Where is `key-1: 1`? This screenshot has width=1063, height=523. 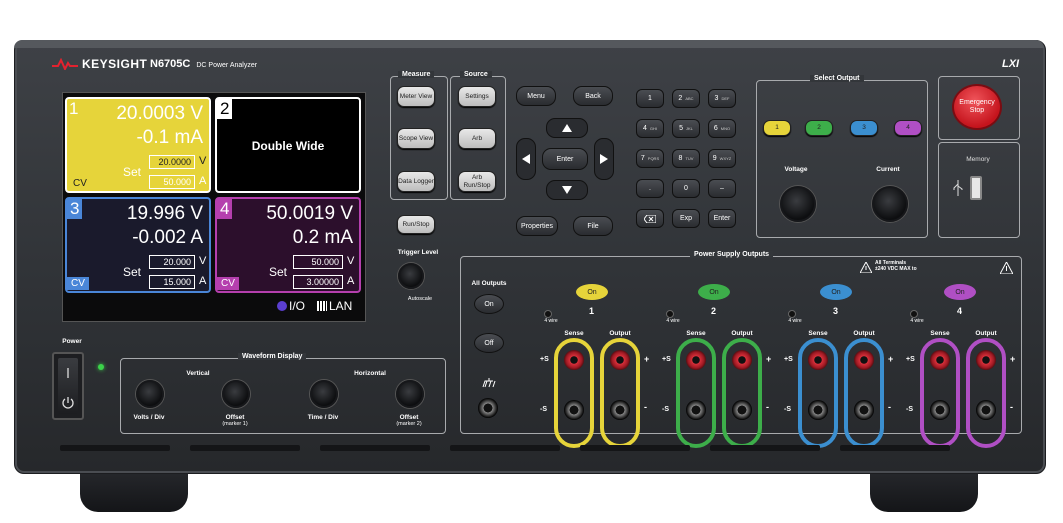 key-1: 1 is located at coordinates (650, 98).